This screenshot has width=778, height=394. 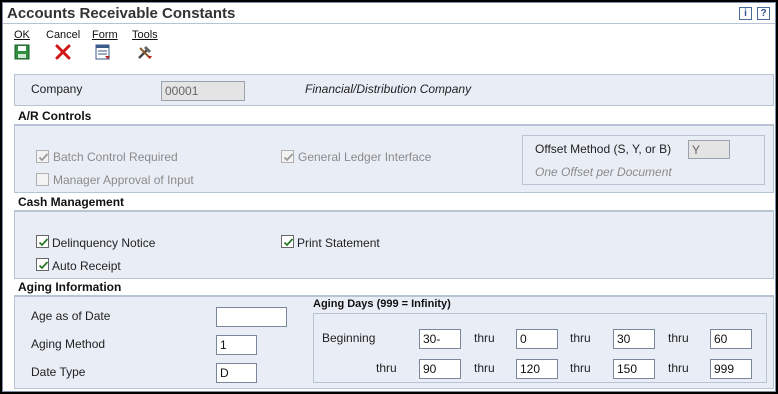 What do you see at coordinates (634, 369) in the screenshot?
I see `aging-day-7-field: 150` at bounding box center [634, 369].